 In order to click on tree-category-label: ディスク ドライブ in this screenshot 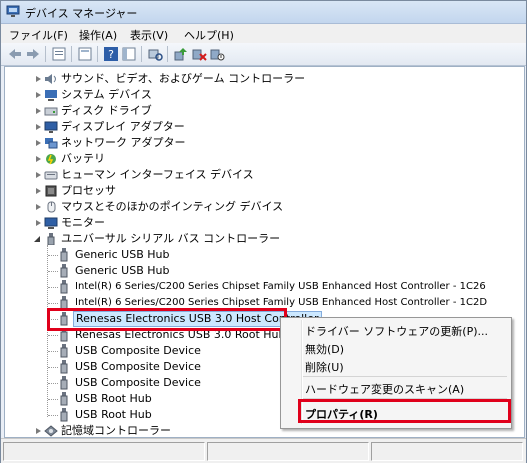, I will do `click(106, 110)`.